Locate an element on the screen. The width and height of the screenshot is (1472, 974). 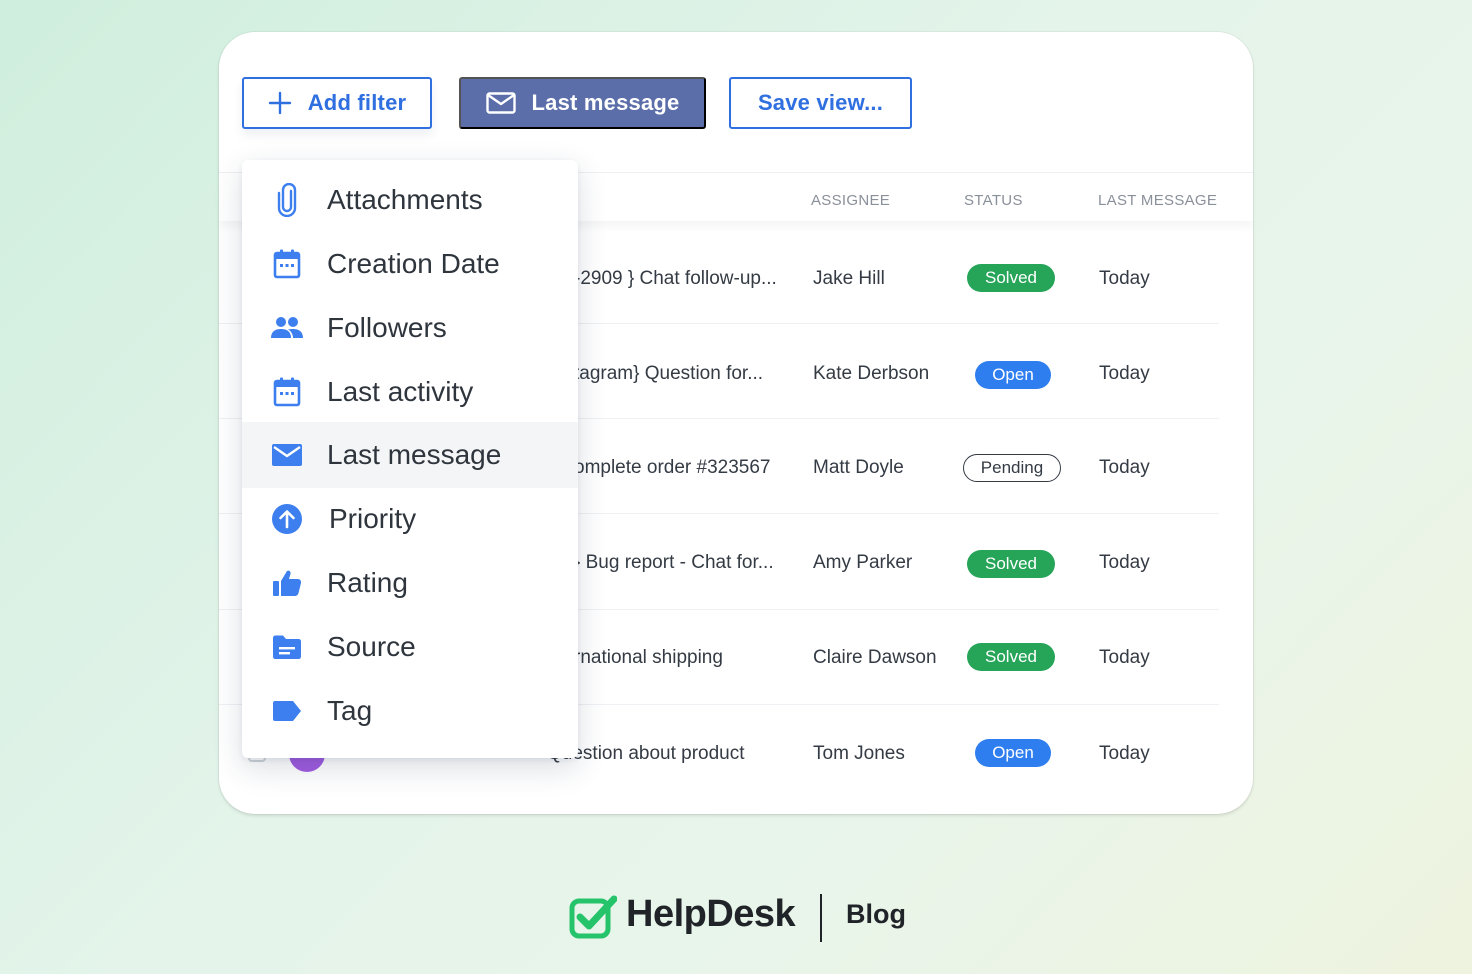
ticket-assignee: Jake Hill is located at coordinates (849, 278).